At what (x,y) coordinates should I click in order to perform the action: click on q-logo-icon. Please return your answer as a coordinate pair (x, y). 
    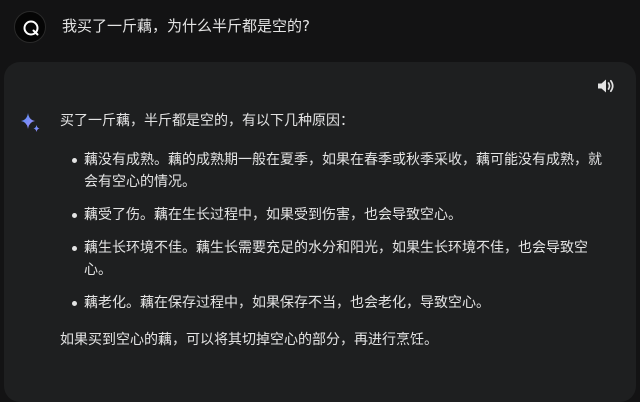
    Looking at the image, I should click on (31, 28).